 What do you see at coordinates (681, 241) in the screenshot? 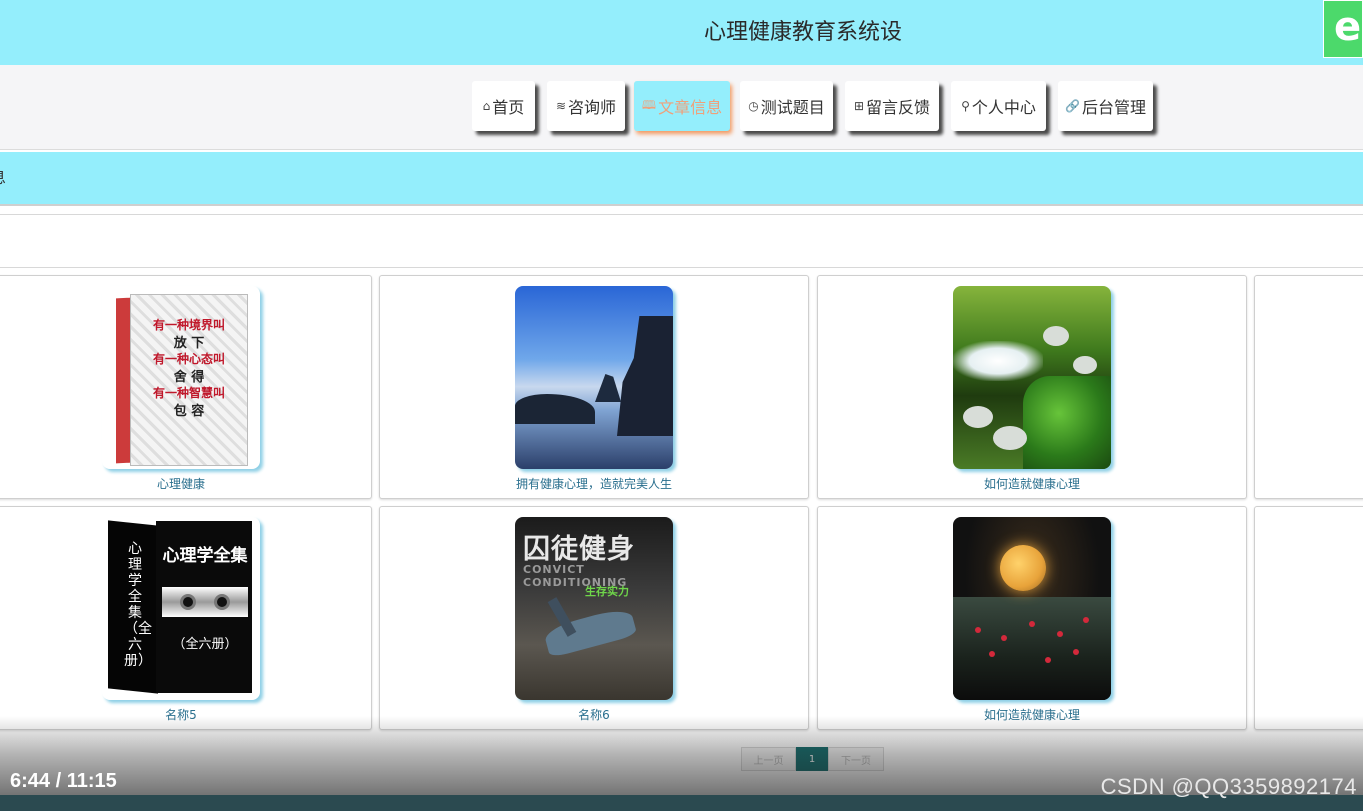
I see `filter-bar` at bounding box center [681, 241].